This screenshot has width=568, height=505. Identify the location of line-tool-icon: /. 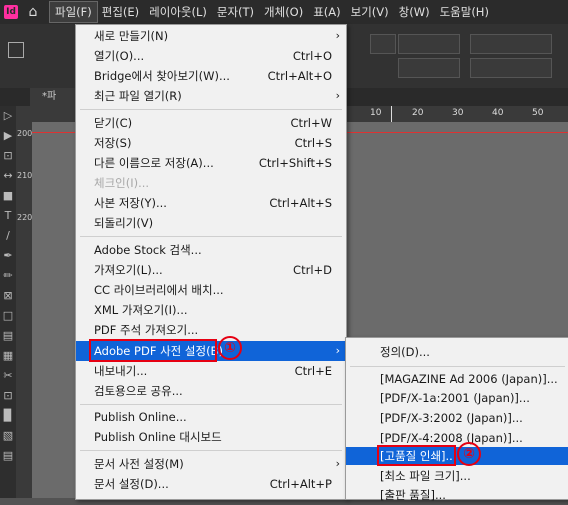
(8, 236).